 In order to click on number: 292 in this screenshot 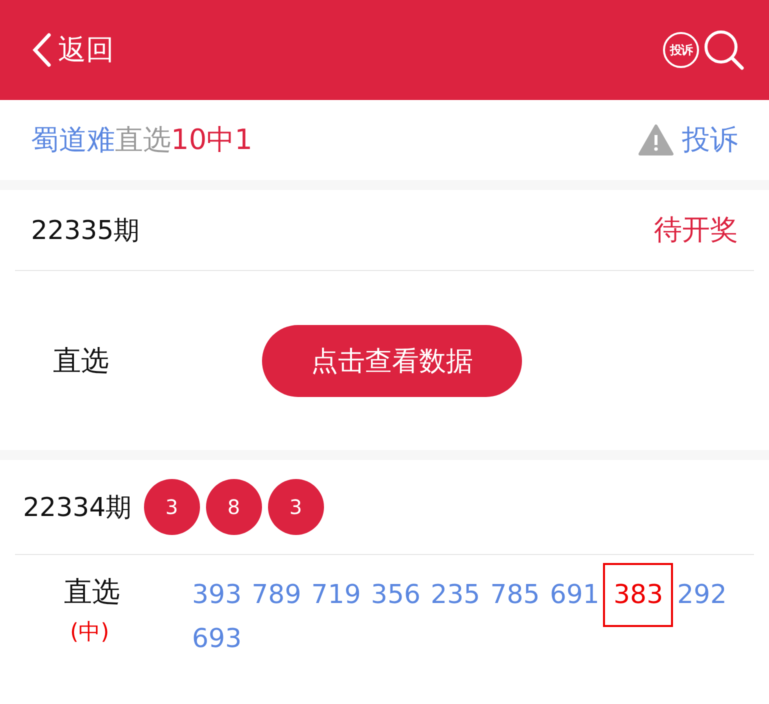, I will do `click(702, 595)`.